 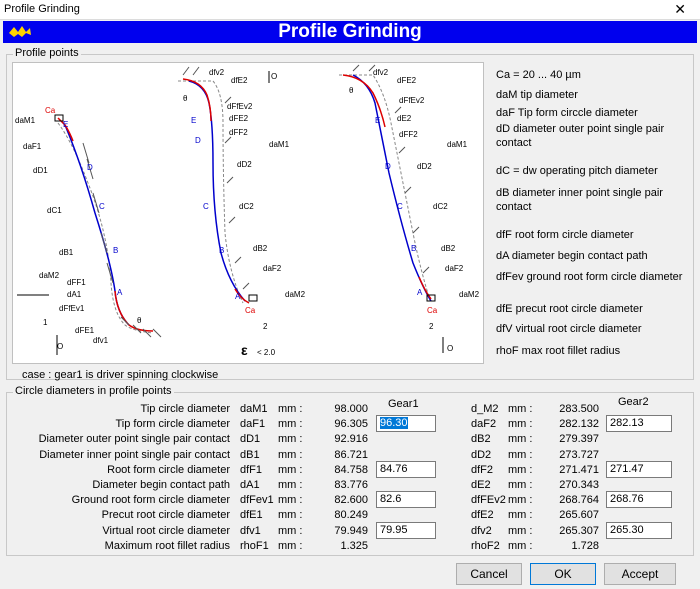 What do you see at coordinates (93, 391) in the screenshot?
I see `circle-diameters-legend: Circle diameters in profile points` at bounding box center [93, 391].